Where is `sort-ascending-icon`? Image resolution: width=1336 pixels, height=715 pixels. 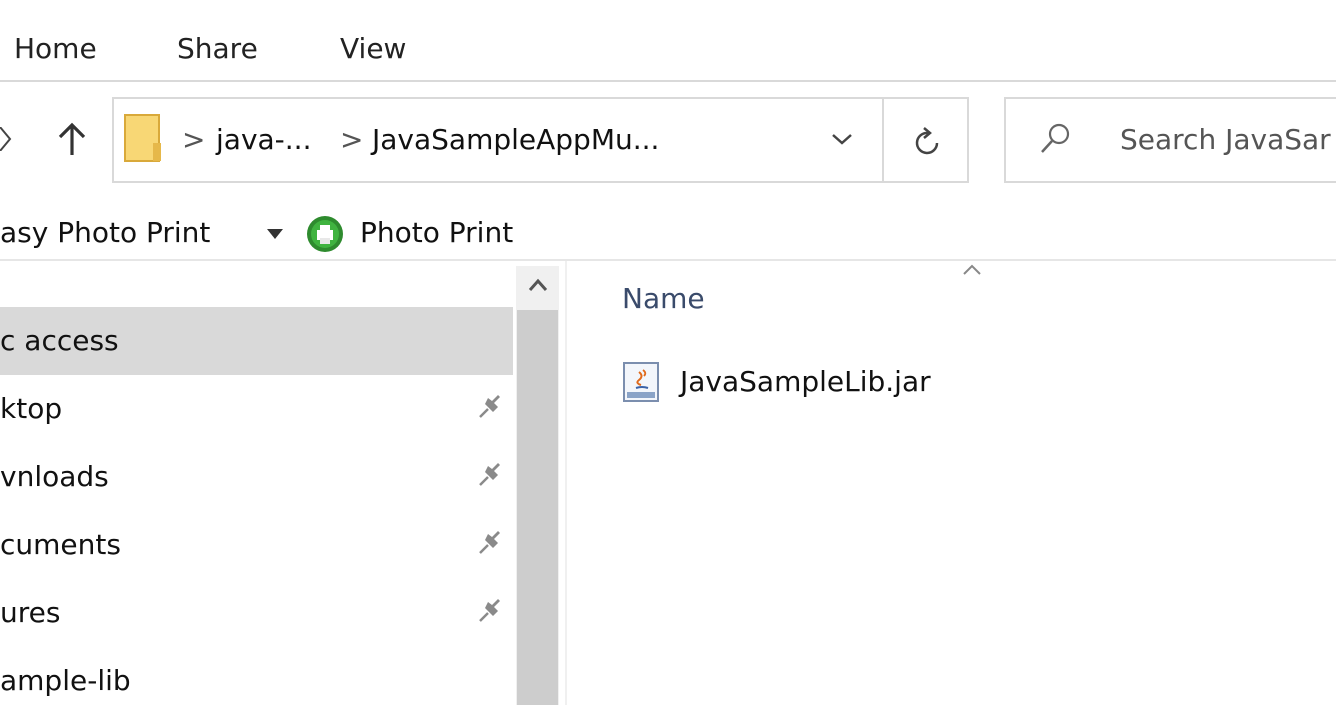
sort-ascending-icon is located at coordinates (972, 269).